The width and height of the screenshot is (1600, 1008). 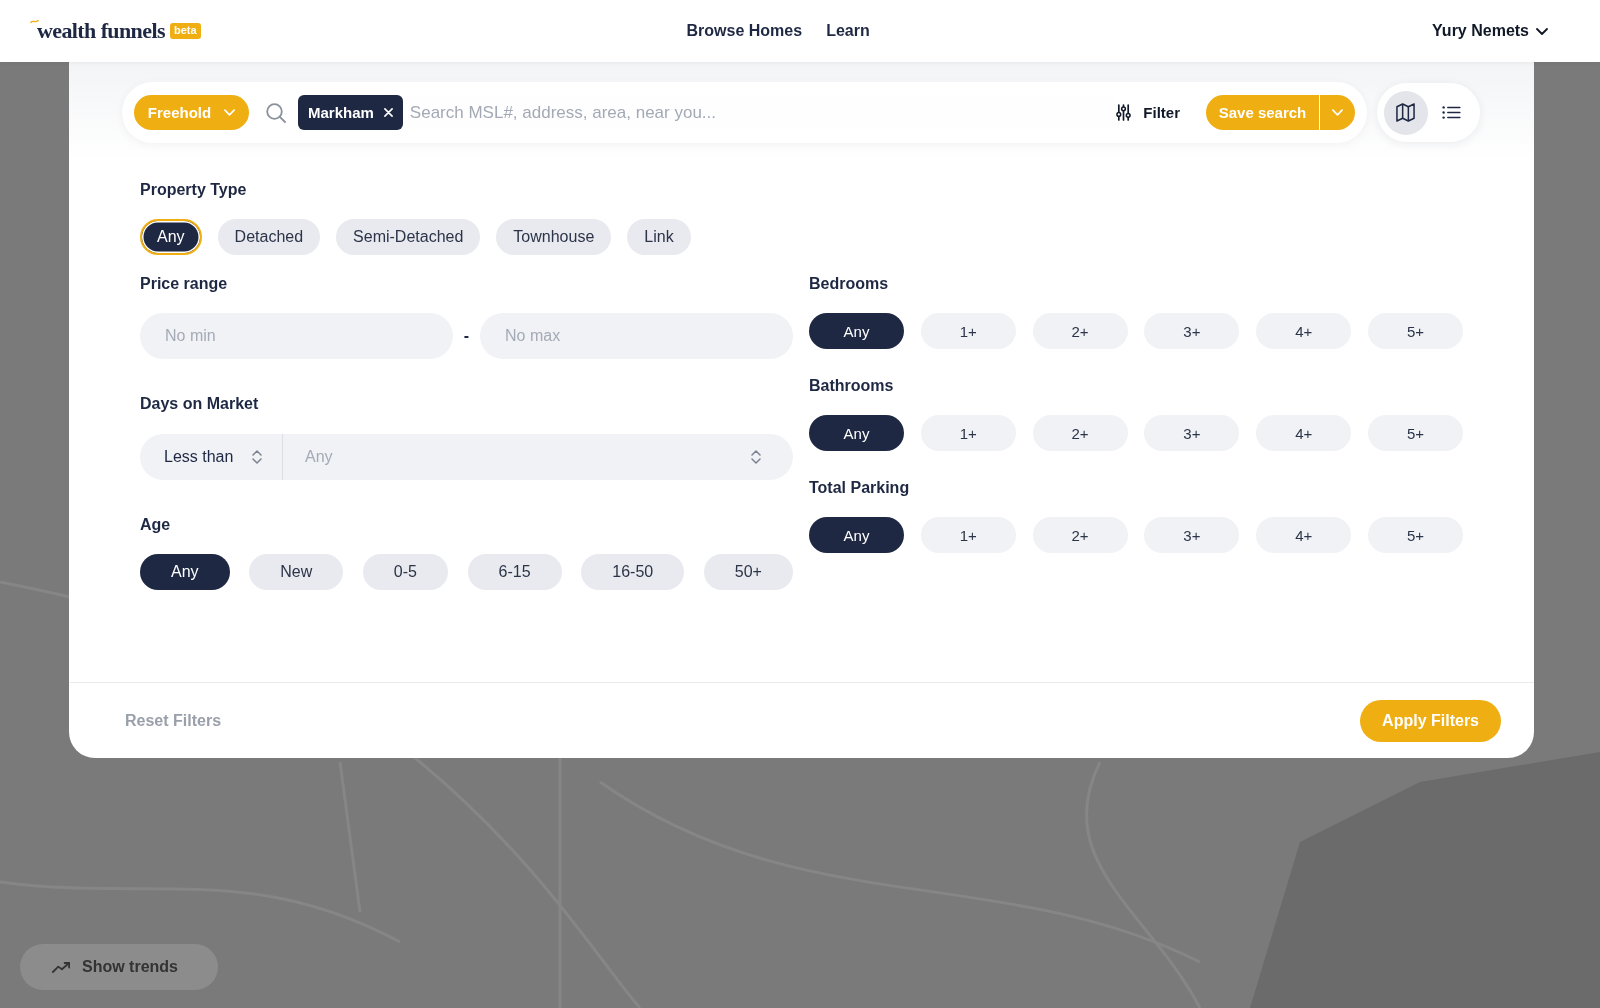 I want to click on section-label: Total Parking, so click(x=859, y=488).